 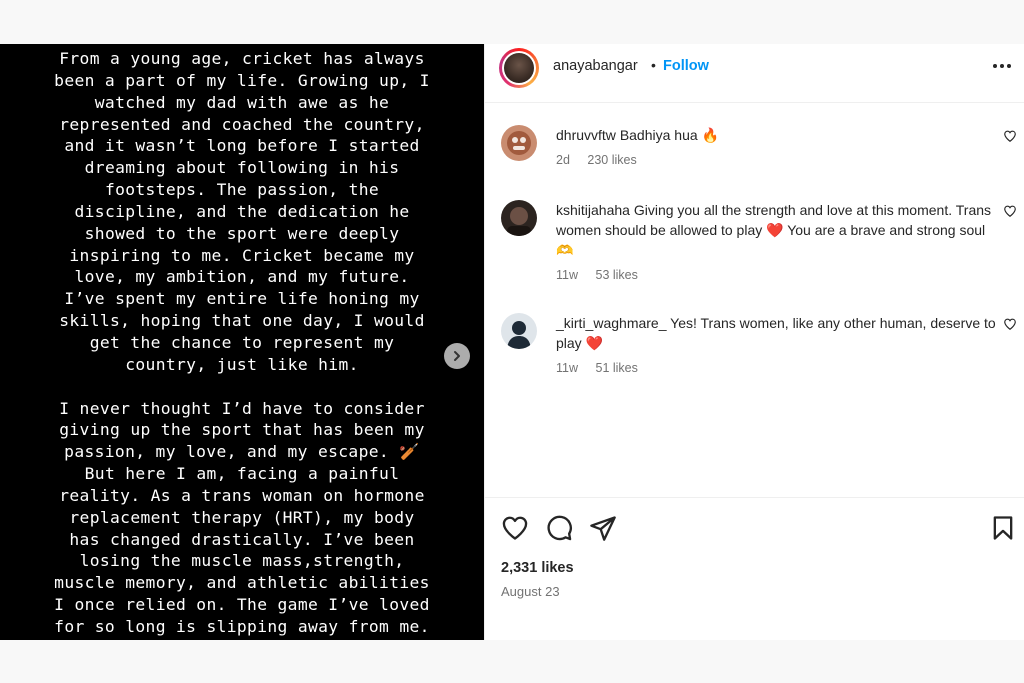 I want to click on author-username: anayabangar, so click(x=595, y=66).